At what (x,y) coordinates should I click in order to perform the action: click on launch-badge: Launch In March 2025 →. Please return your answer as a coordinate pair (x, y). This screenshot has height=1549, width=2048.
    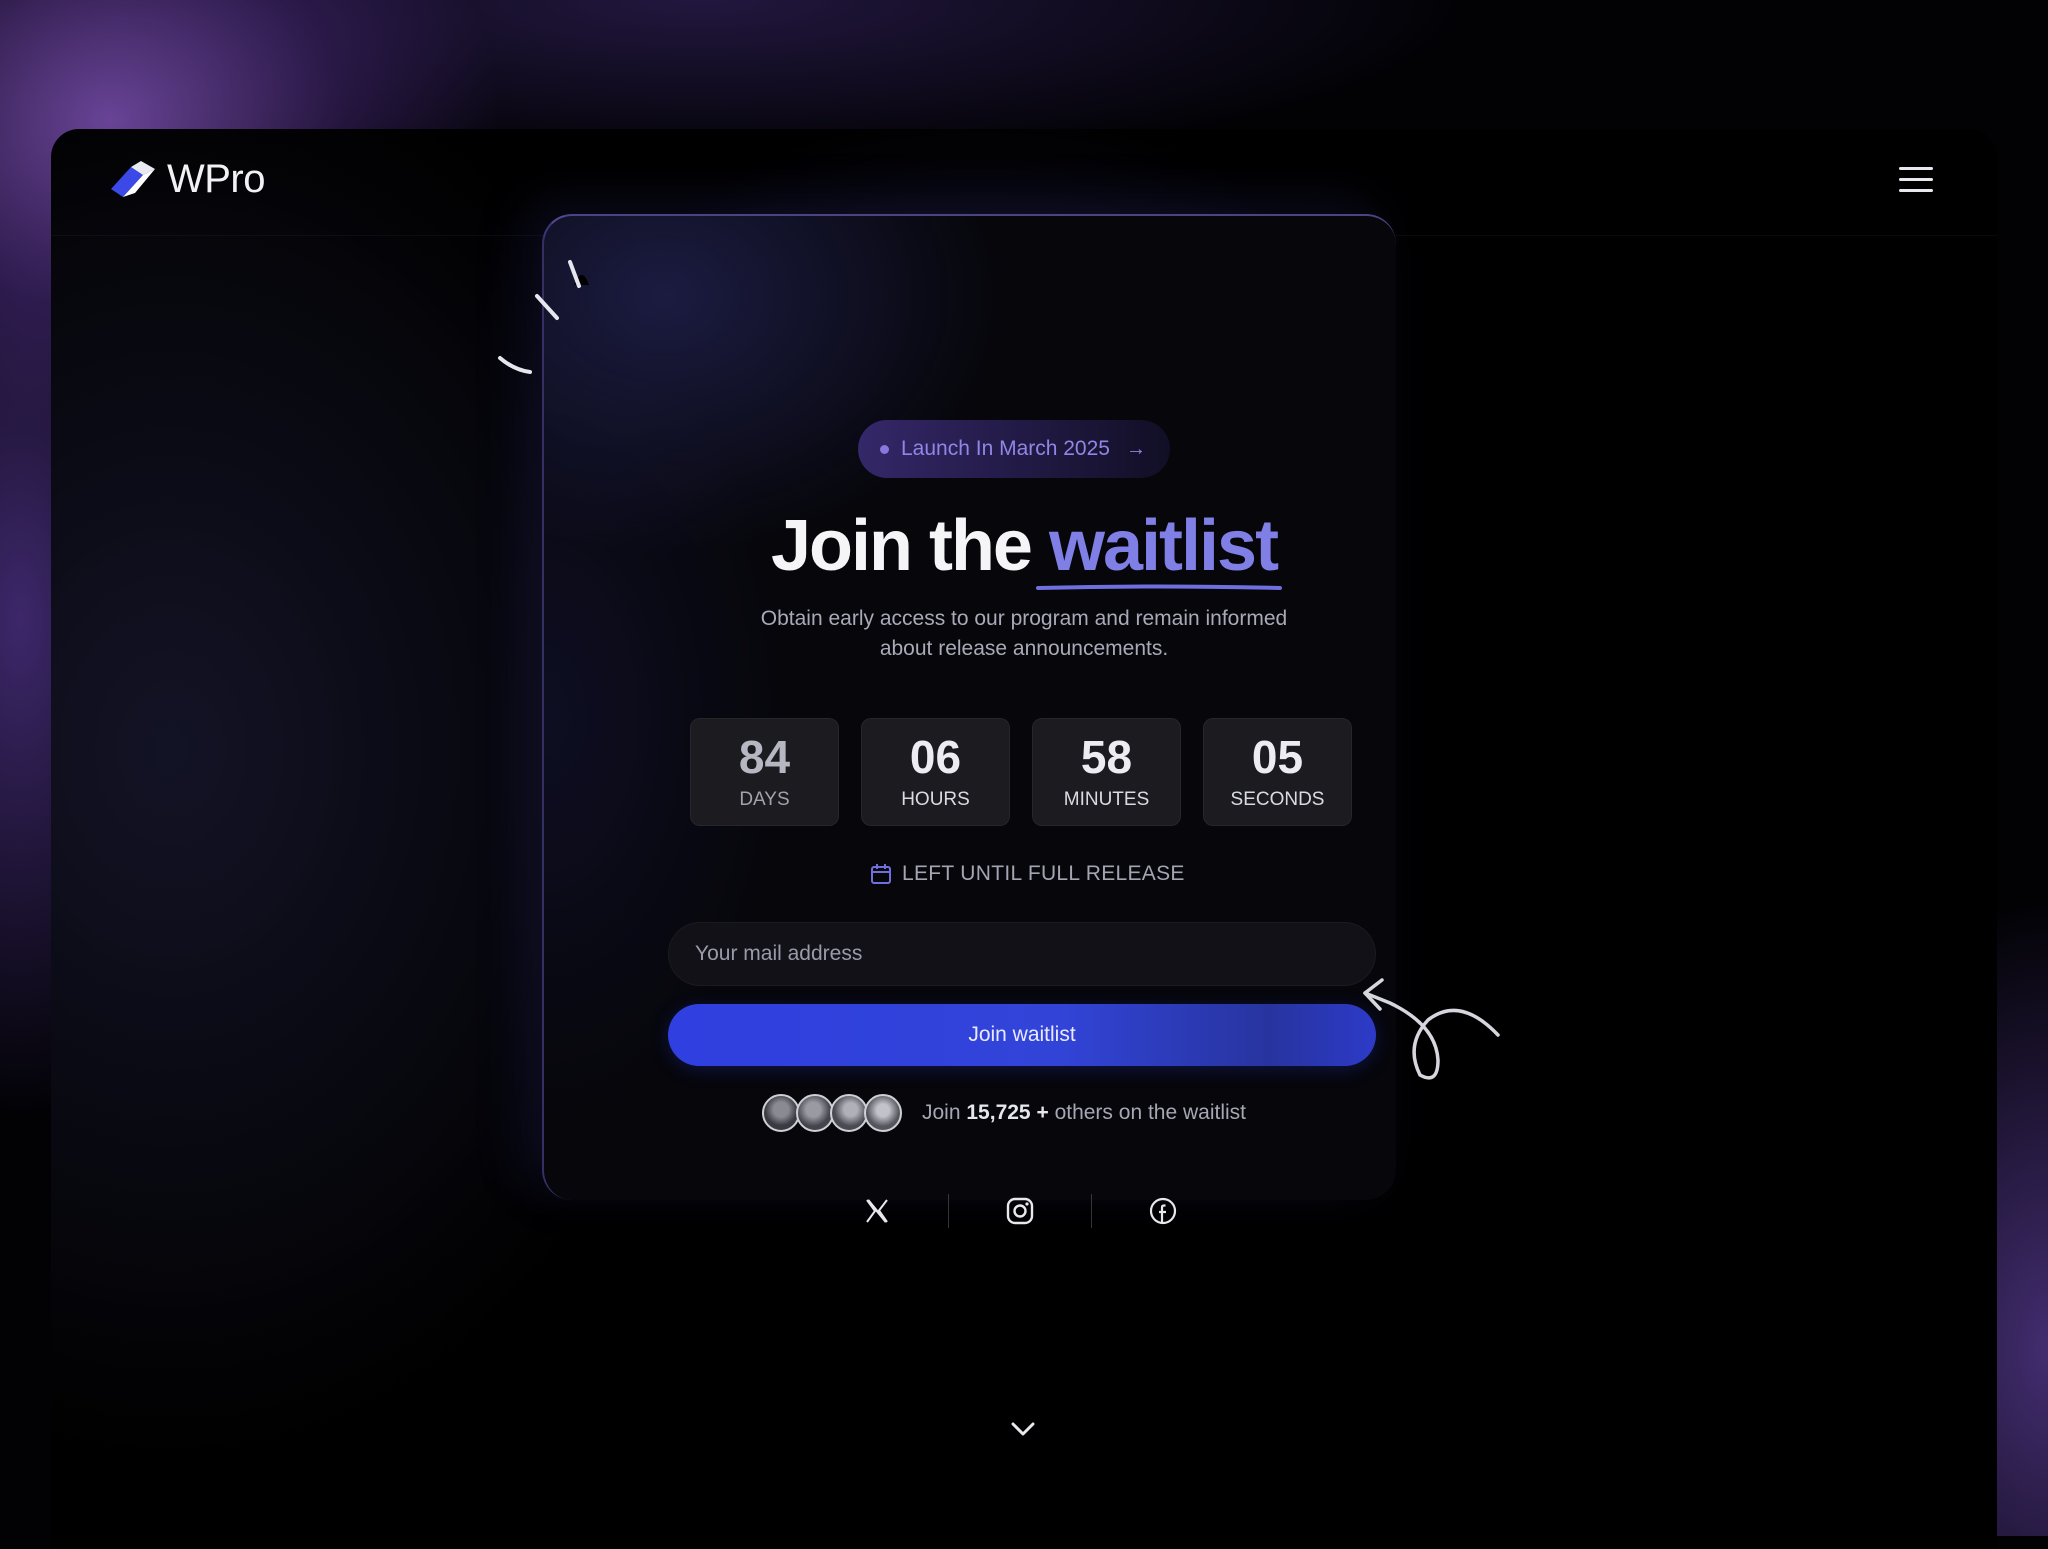
    Looking at the image, I should click on (1014, 449).